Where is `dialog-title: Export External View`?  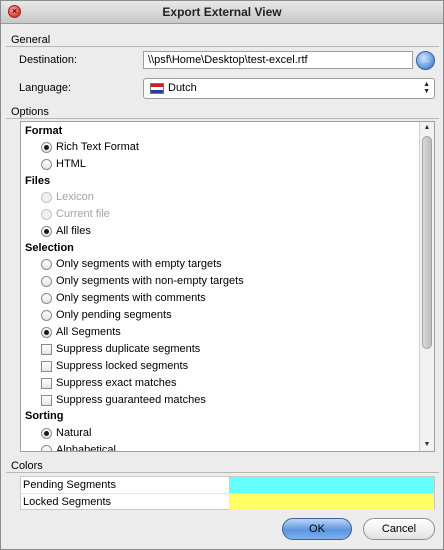
dialog-title: Export External View is located at coordinates (222, 12).